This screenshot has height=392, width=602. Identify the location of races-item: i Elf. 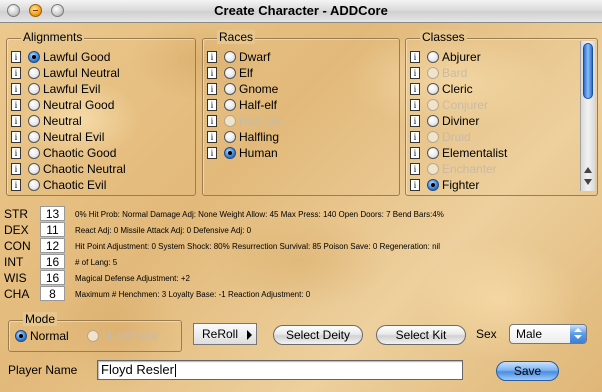
(230, 73).